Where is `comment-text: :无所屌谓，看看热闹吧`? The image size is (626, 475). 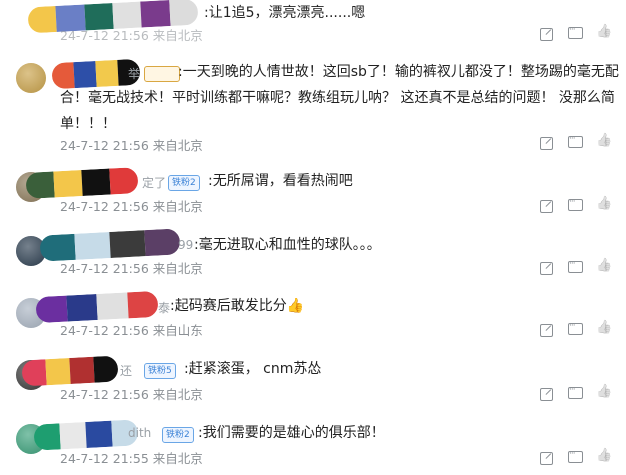 comment-text: :无所屌谓，看看热闹吧 is located at coordinates (280, 181).